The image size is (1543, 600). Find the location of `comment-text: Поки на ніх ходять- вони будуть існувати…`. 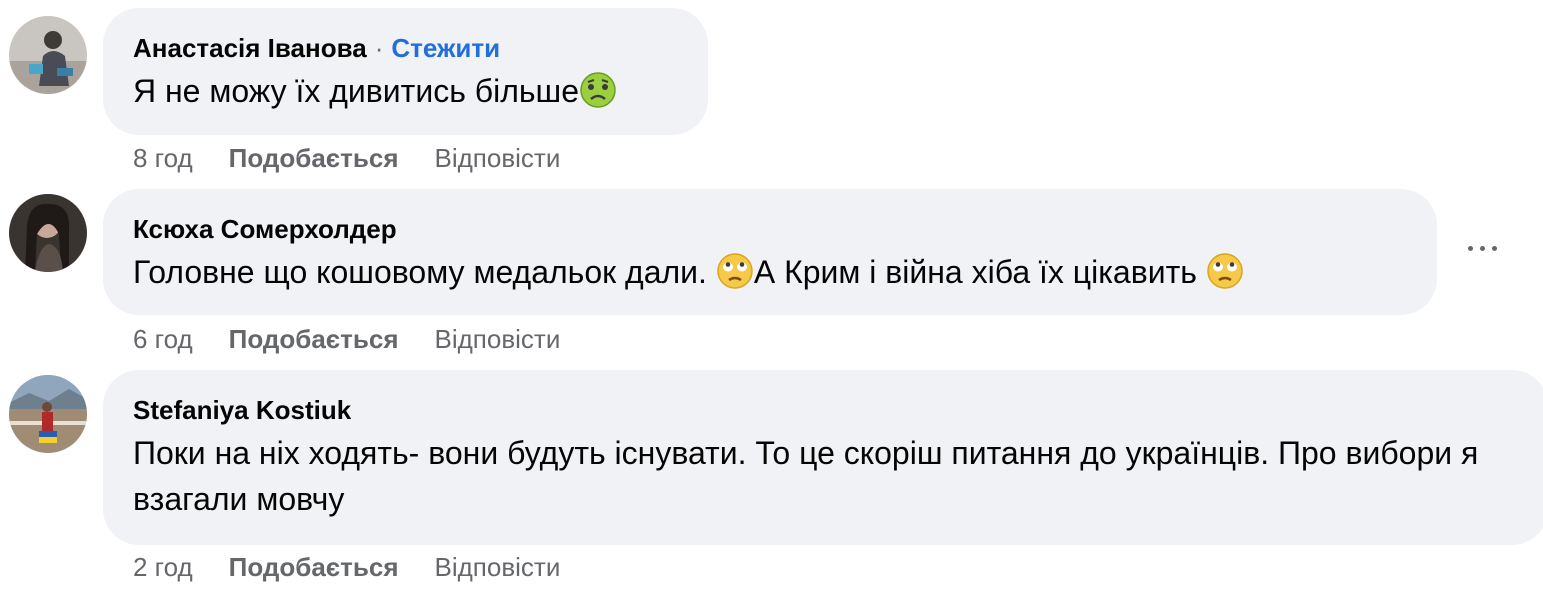

comment-text: Поки на ніх ходять- вони будуть існувати… is located at coordinates (806, 476).